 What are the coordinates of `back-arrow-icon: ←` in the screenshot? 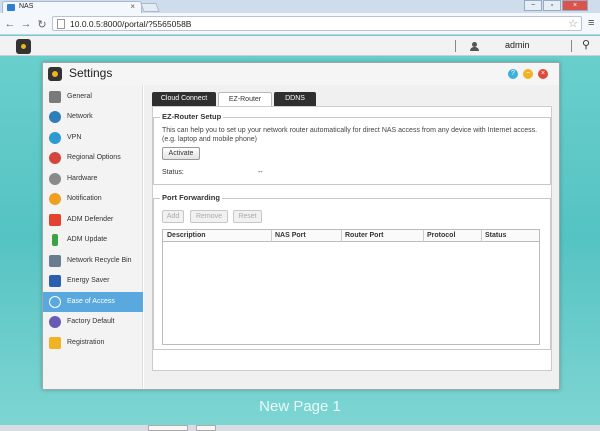 It's located at (10, 24).